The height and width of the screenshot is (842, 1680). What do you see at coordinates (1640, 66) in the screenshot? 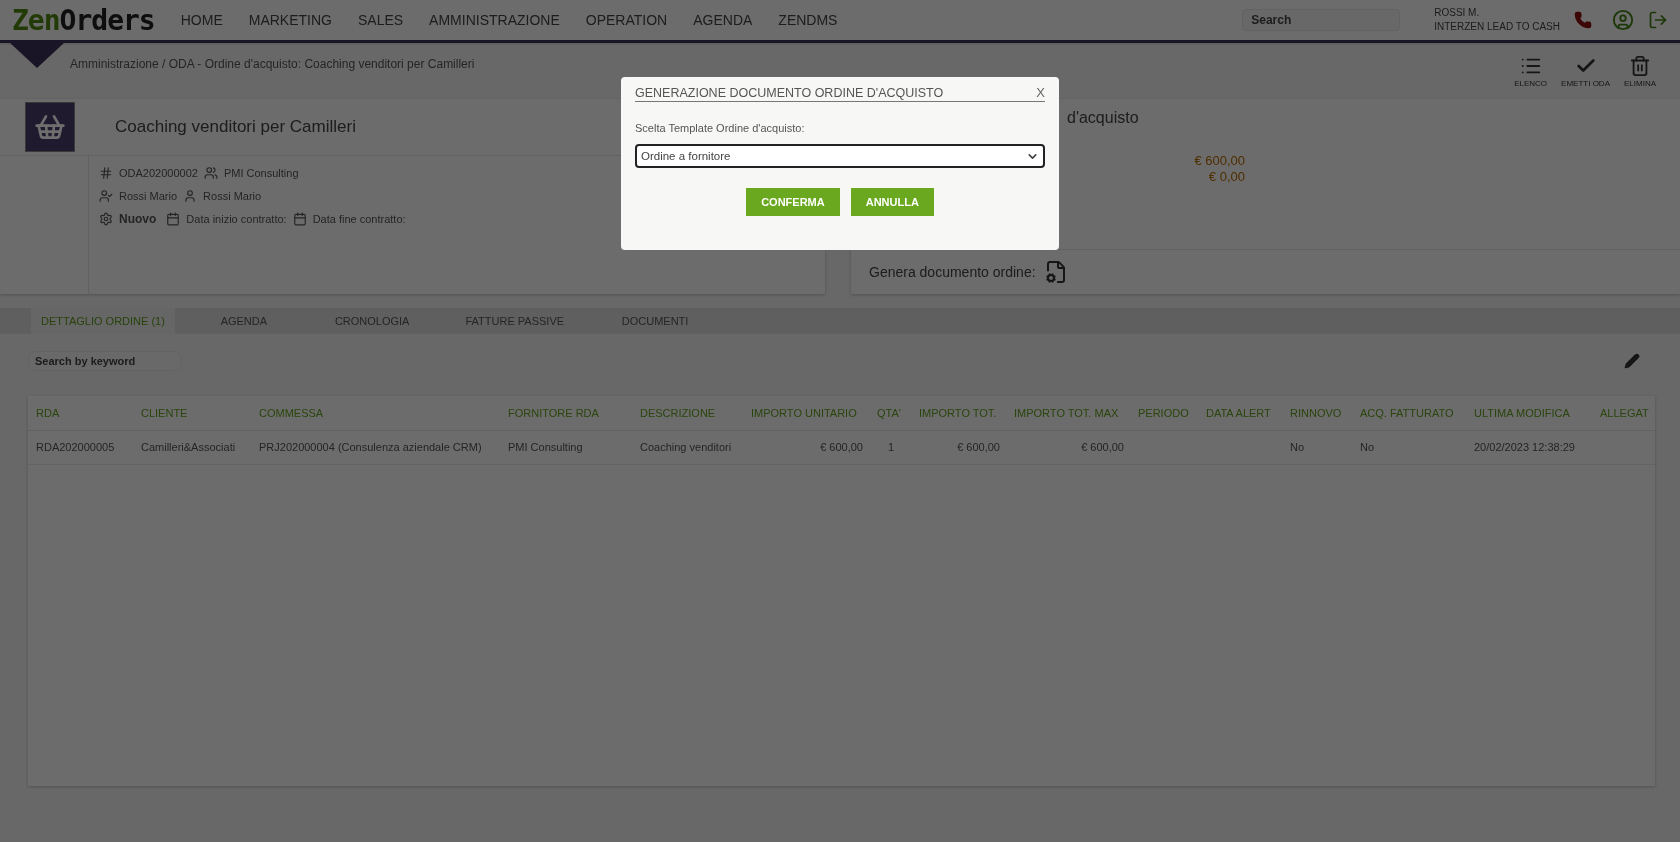
I see `trash-icon` at bounding box center [1640, 66].